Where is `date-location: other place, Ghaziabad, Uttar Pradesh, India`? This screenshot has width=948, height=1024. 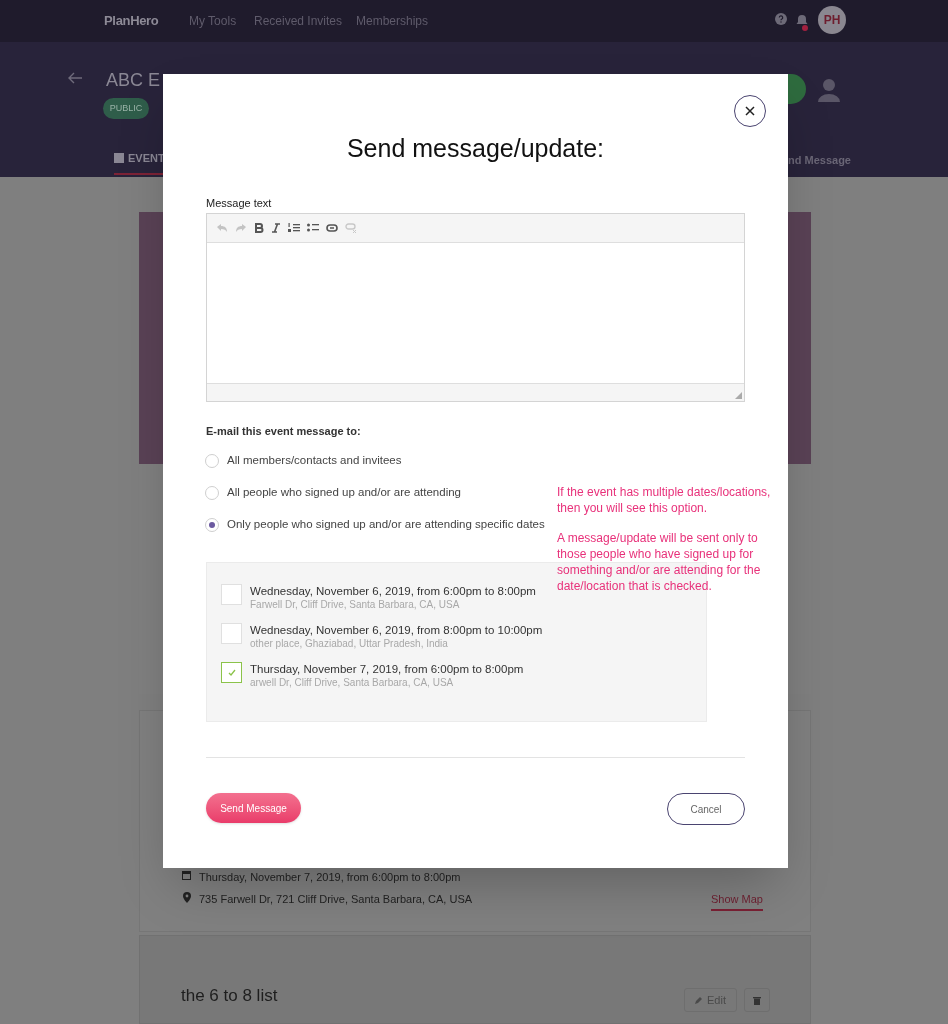
date-location: other place, Ghaziabad, Uttar Pradesh, India is located at coordinates (349, 644).